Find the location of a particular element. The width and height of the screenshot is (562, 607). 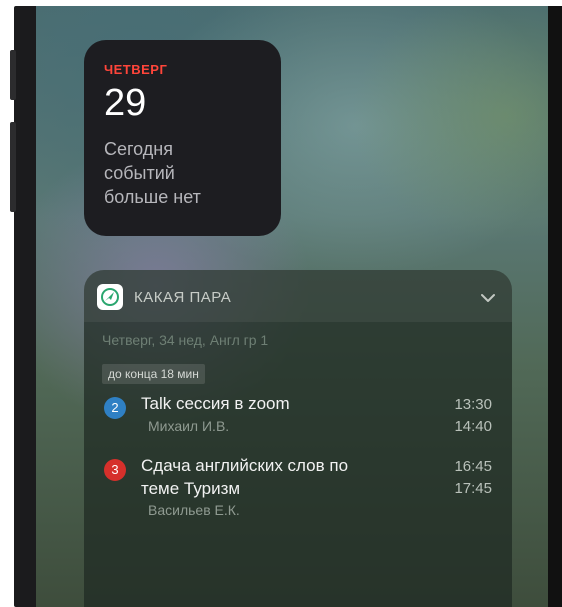

lesson-start-time: 16:45 is located at coordinates (473, 466).